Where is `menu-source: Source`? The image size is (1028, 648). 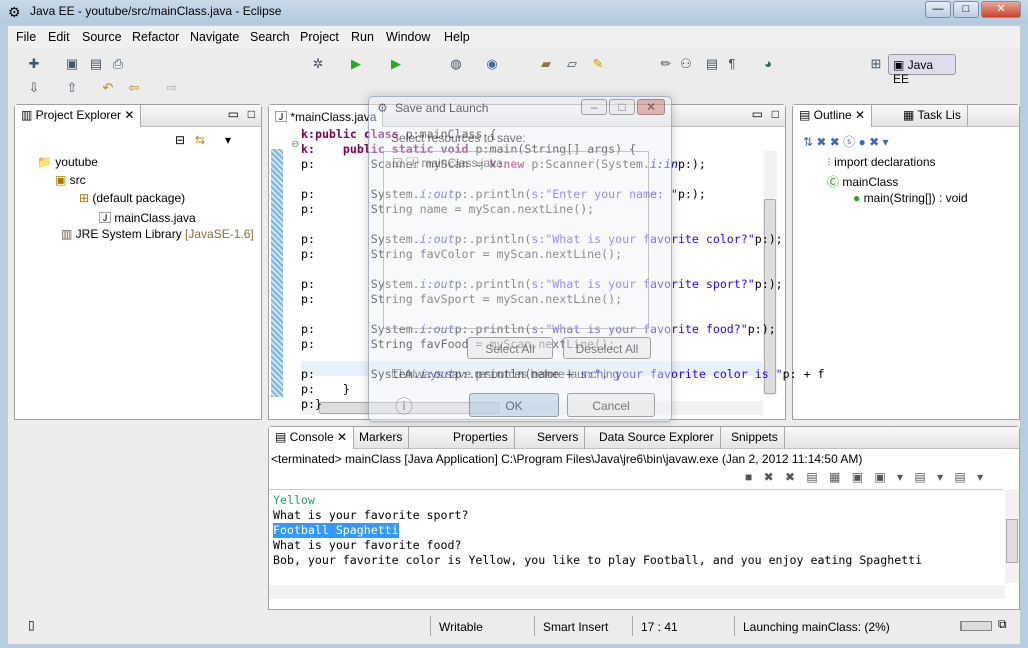 menu-source: Source is located at coordinates (102, 37).